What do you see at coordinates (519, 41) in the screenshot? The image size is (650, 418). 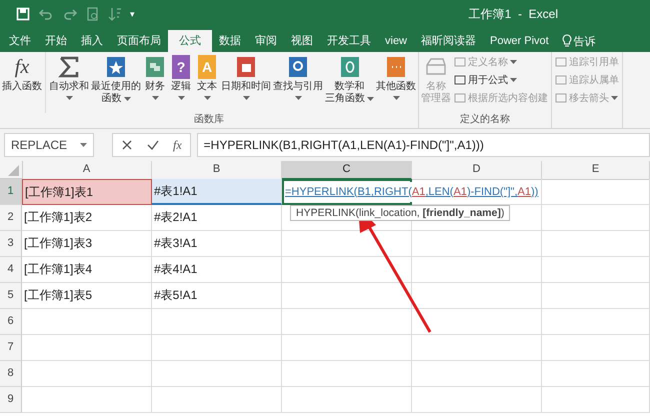 I see `ribbon-tab: Power Pivot` at bounding box center [519, 41].